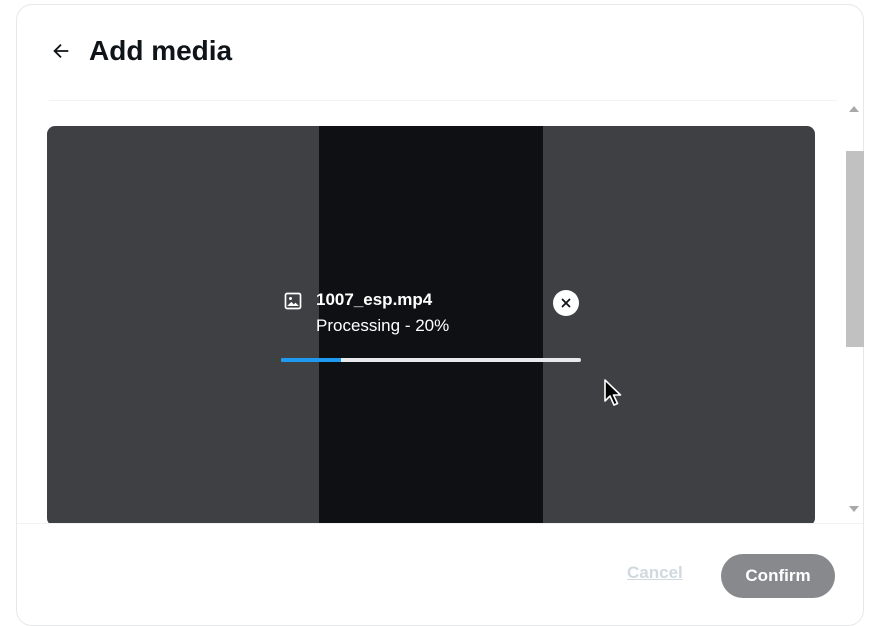 The image size is (893, 626). Describe the element at coordinates (440, 53) in the screenshot. I see `dialog-header: Add media` at that location.